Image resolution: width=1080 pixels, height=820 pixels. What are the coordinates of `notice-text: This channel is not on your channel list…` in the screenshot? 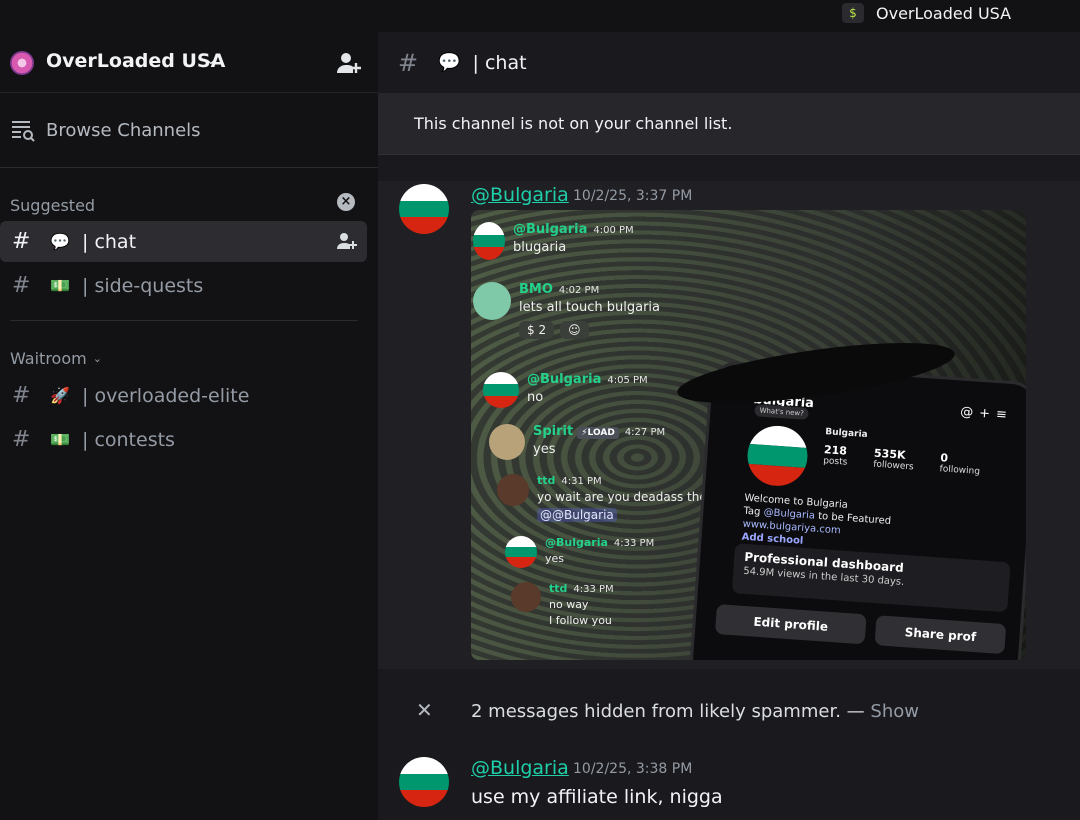 It's located at (573, 123).